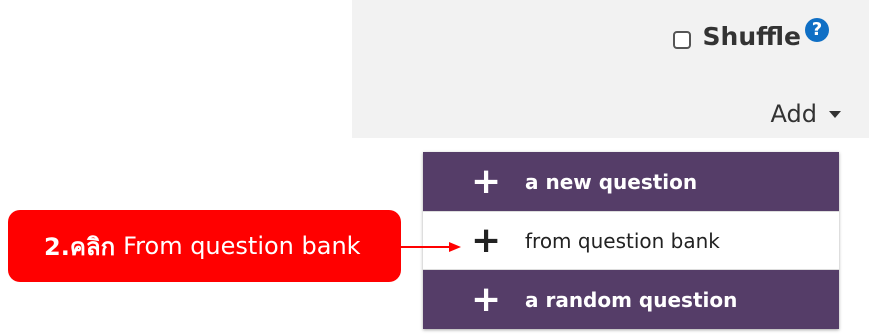  I want to click on menu-item-label: a new question, so click(611, 181).